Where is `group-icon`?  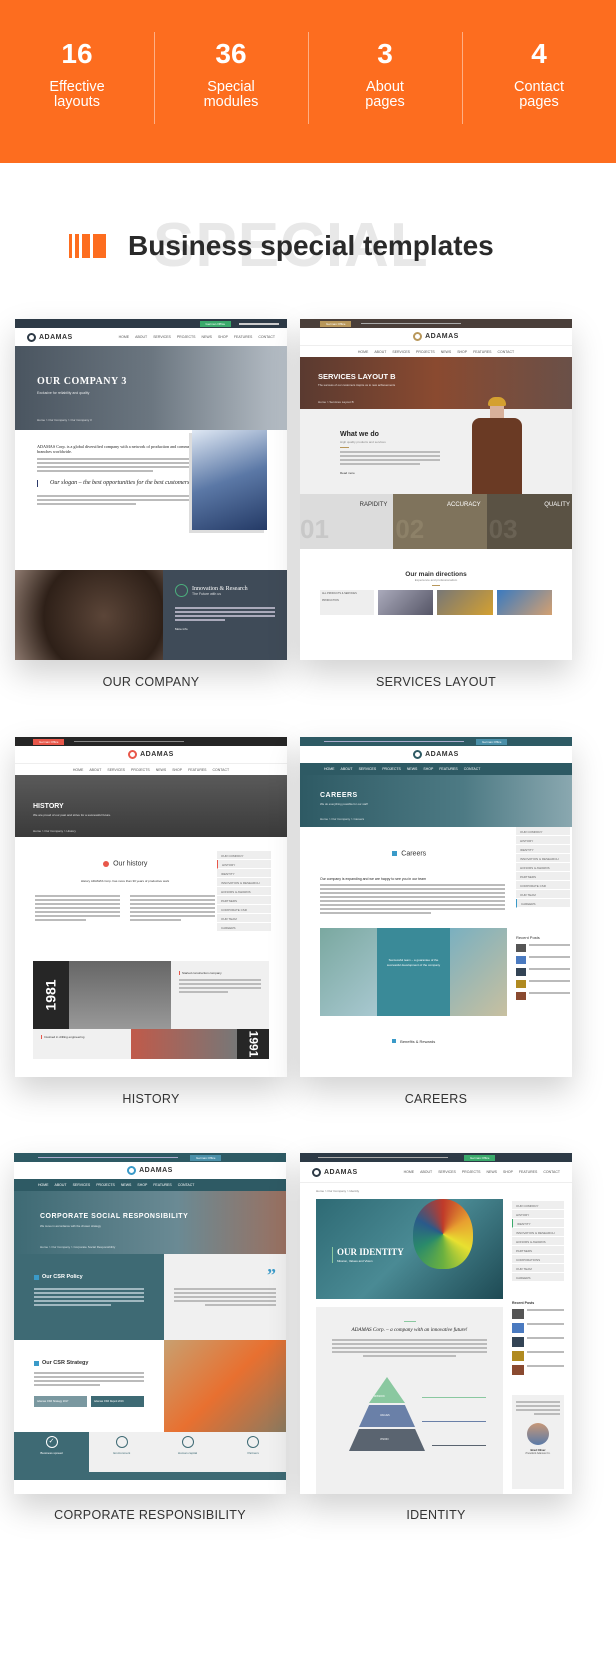
group-icon is located at coordinates (253, 1442).